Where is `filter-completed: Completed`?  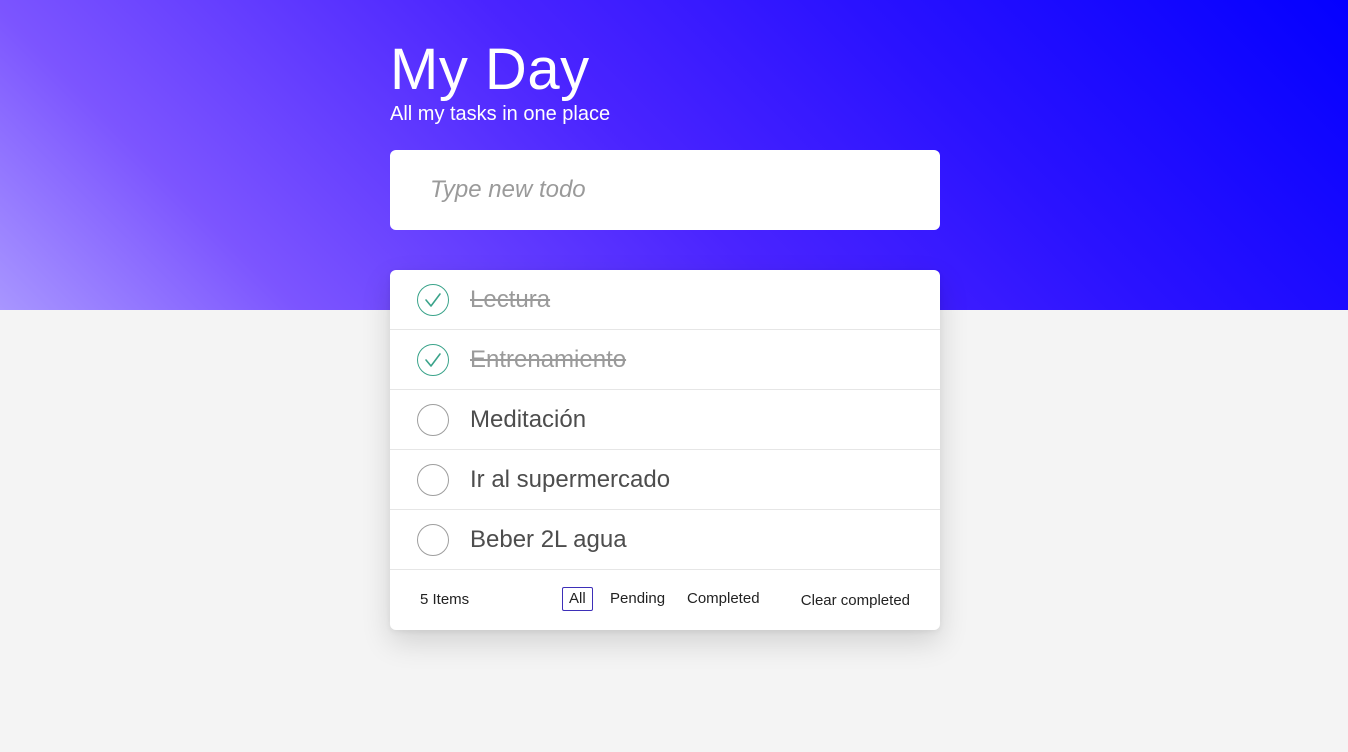
filter-completed: Completed is located at coordinates (723, 599).